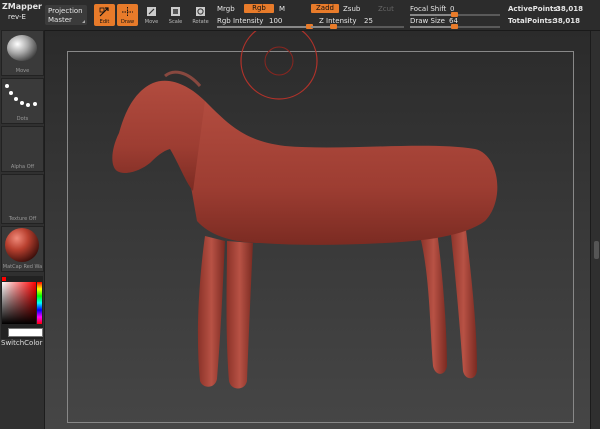 This screenshot has height=429, width=600. I want to click on draw-size-slider, so click(455, 26).